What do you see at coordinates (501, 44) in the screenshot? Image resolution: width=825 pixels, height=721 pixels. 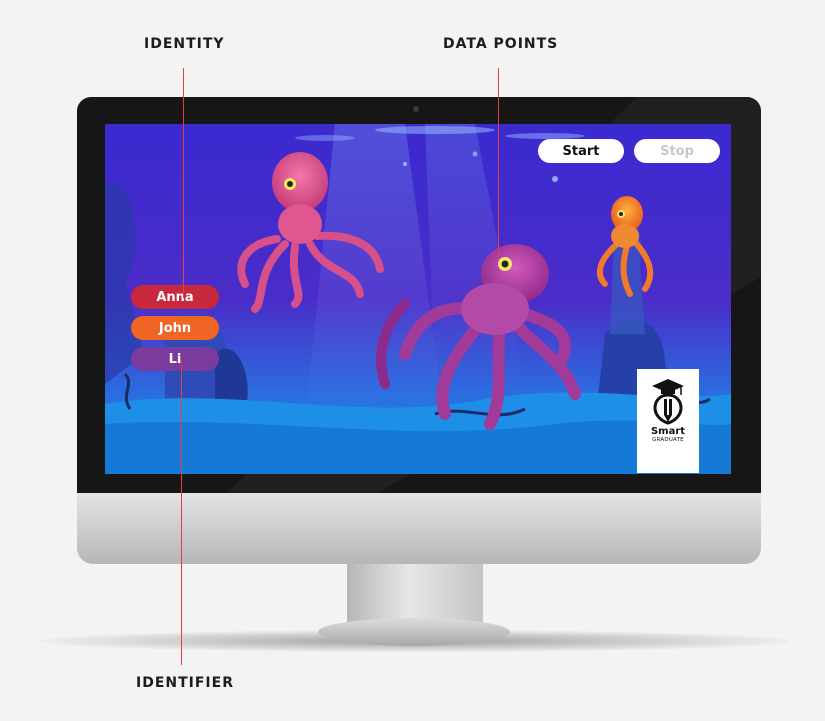 I see `data-points-callout-label: DATA POINTS` at bounding box center [501, 44].